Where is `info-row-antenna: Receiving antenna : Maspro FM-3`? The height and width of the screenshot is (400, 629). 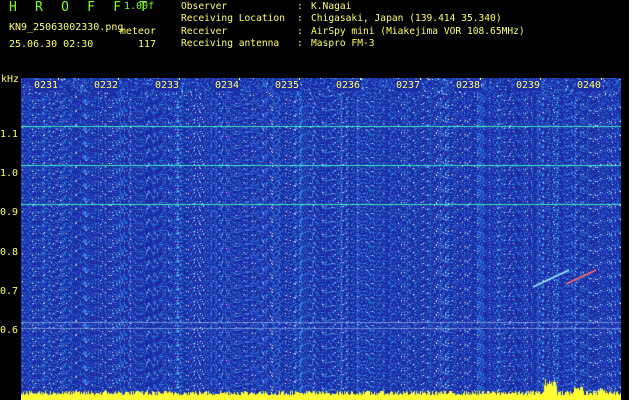 info-row-antenna: Receiving antenna : Maspro FM-3 is located at coordinates (353, 44).